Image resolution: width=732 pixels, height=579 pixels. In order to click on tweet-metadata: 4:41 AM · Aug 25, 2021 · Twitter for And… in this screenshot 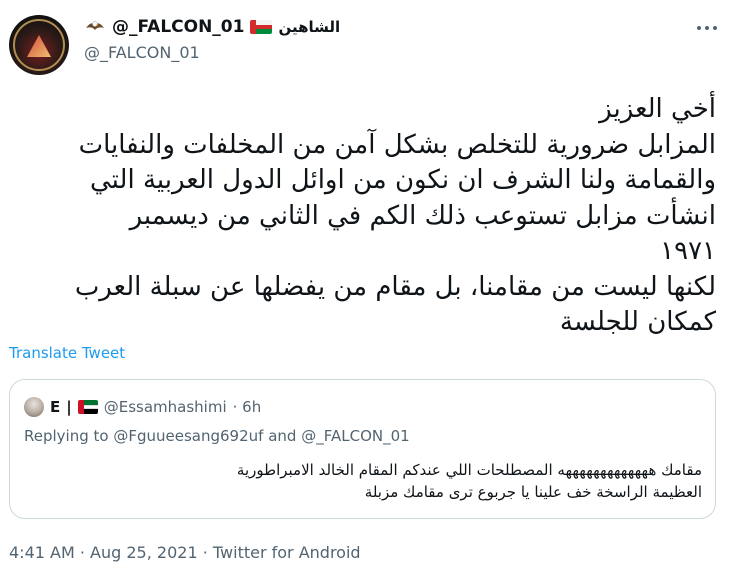, I will do `click(185, 552)`.